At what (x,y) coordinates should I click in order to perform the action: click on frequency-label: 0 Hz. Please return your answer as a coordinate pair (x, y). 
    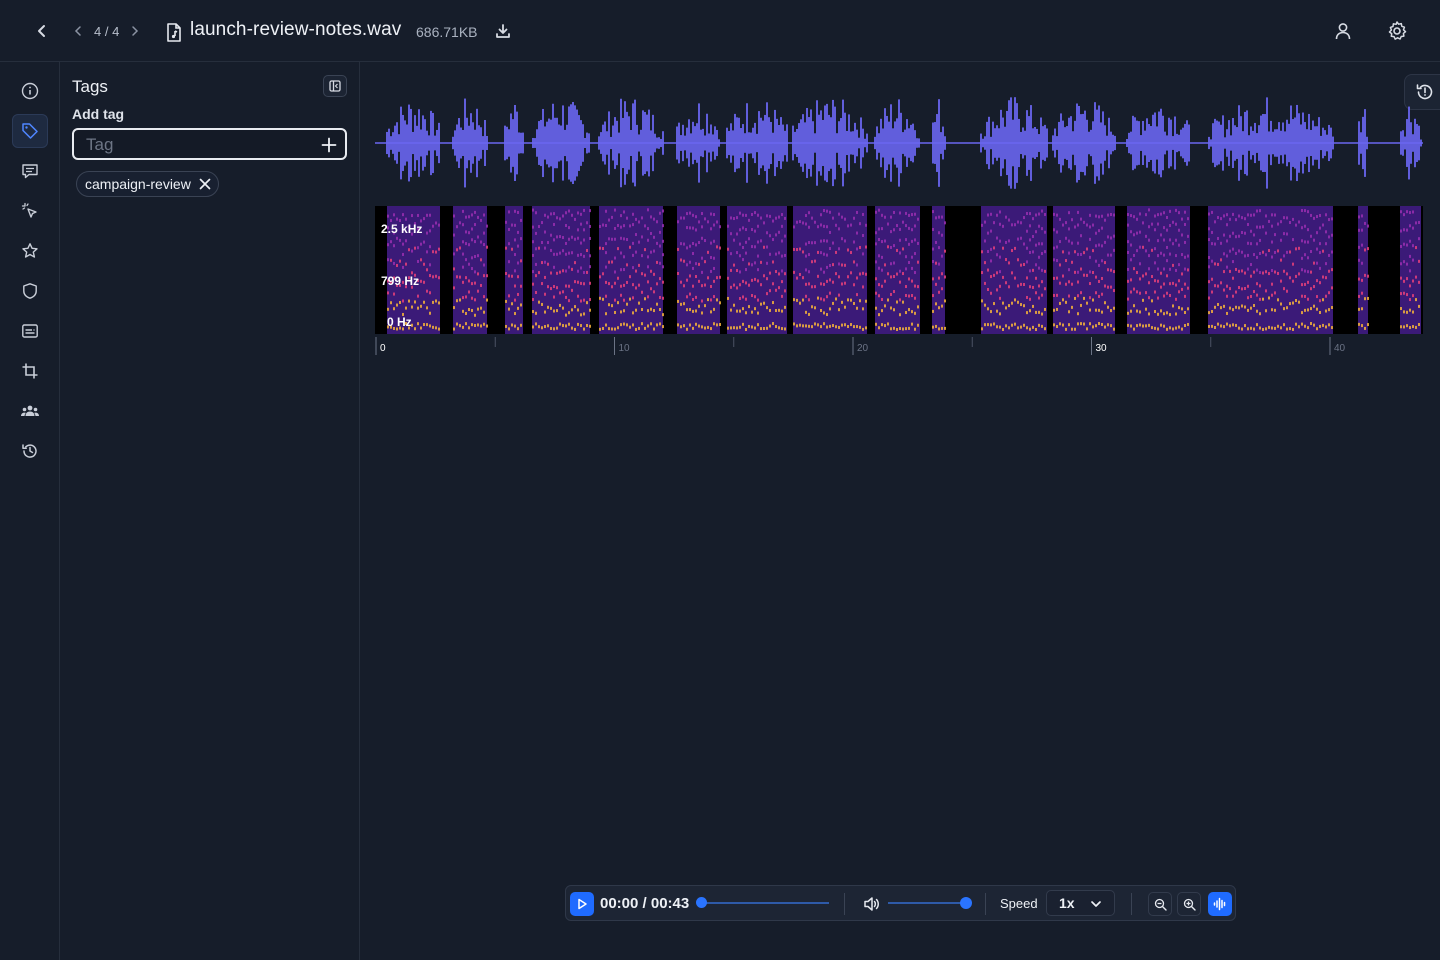
    Looking at the image, I should click on (399, 322).